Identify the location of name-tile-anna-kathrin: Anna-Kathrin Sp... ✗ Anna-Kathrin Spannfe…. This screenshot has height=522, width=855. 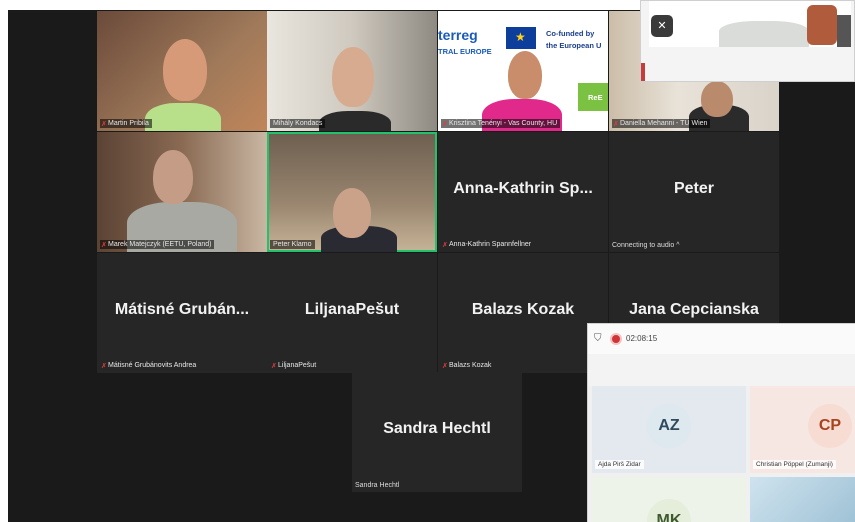
(523, 192).